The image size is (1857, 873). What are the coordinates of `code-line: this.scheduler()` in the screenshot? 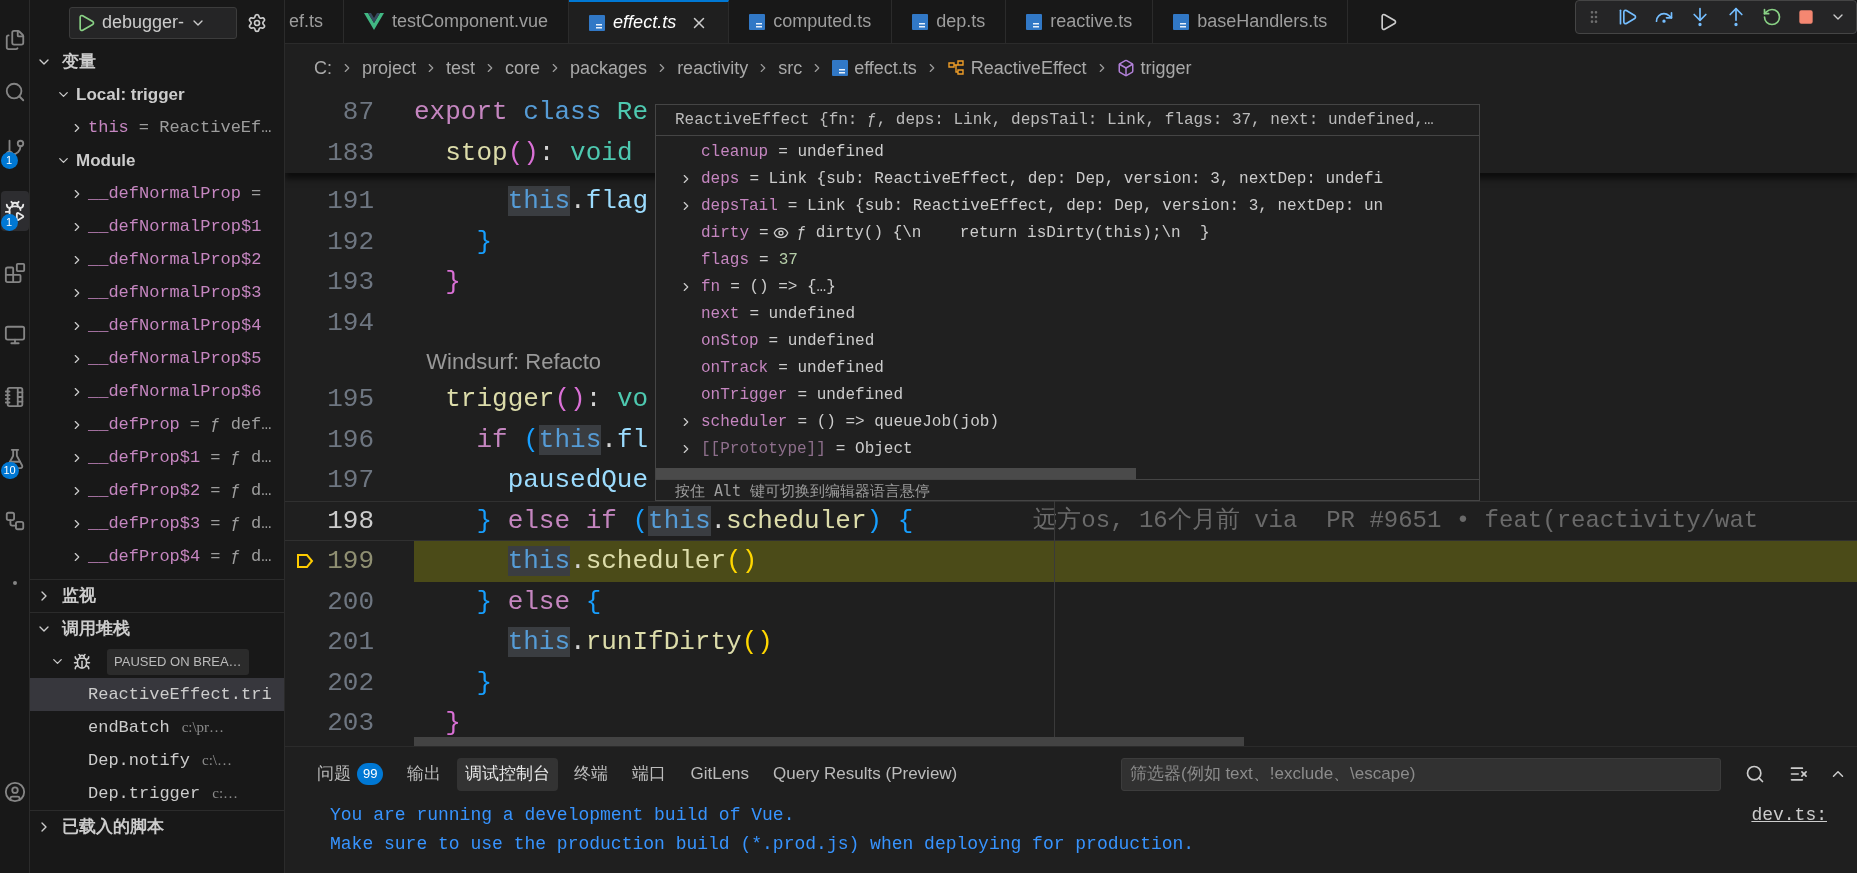 It's located at (632, 562).